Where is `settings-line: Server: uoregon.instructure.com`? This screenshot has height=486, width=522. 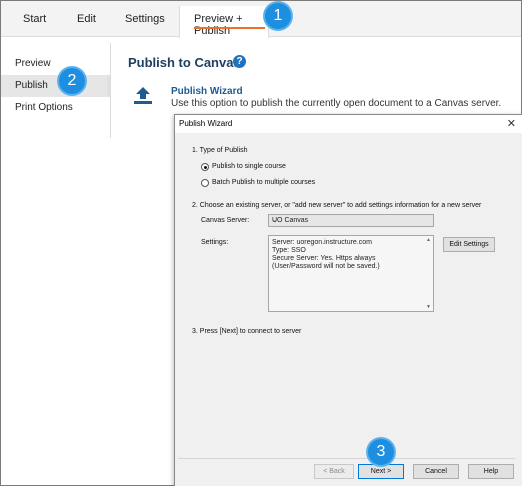 settings-line: Server: uoregon.instructure.com is located at coordinates (322, 242).